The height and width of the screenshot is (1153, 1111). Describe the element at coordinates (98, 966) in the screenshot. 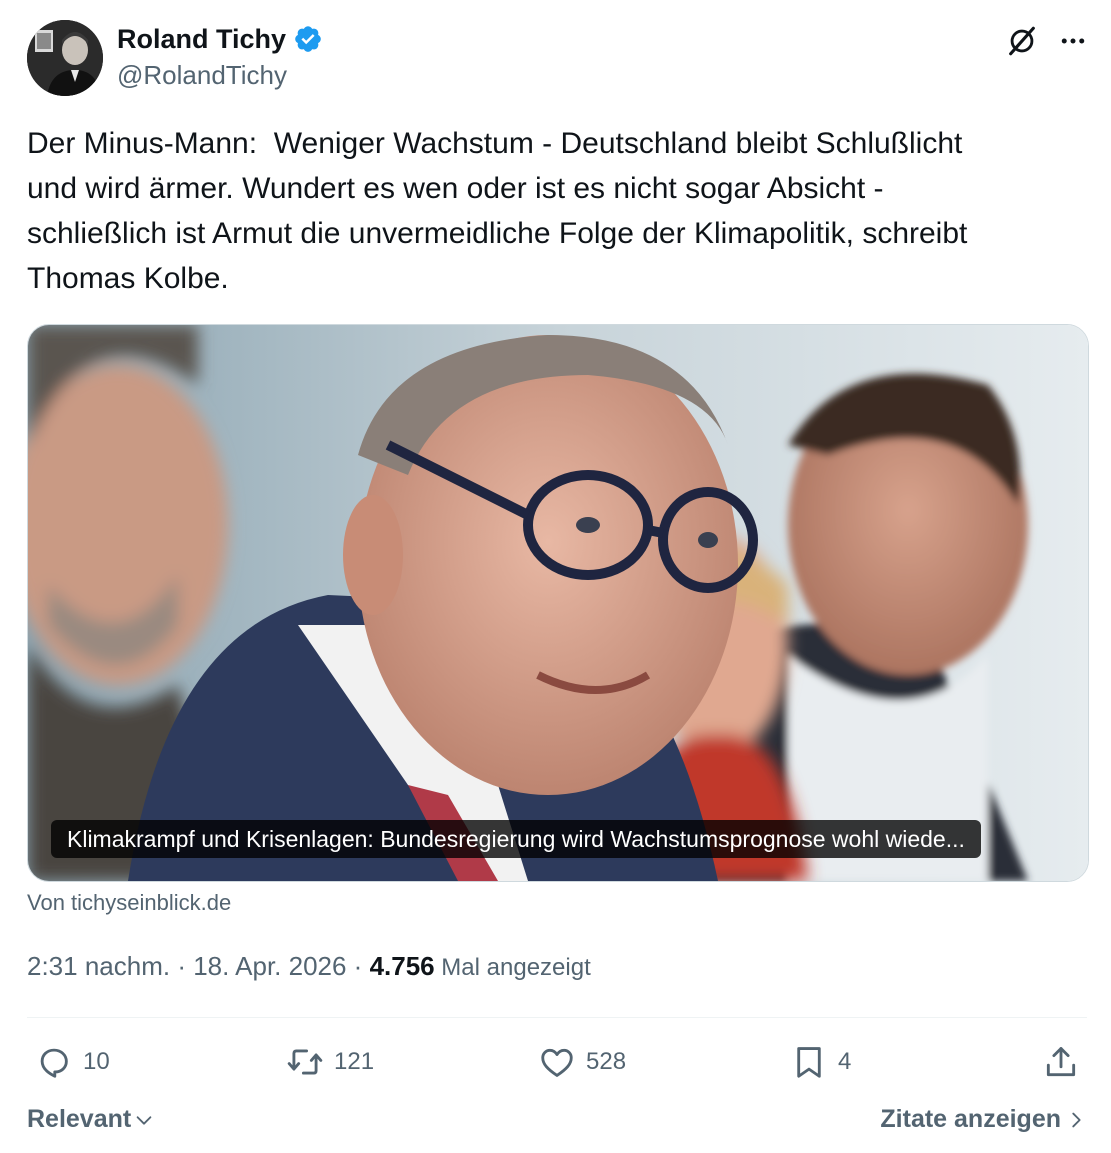

I see `tweet-time: 2:31 nachm.` at that location.